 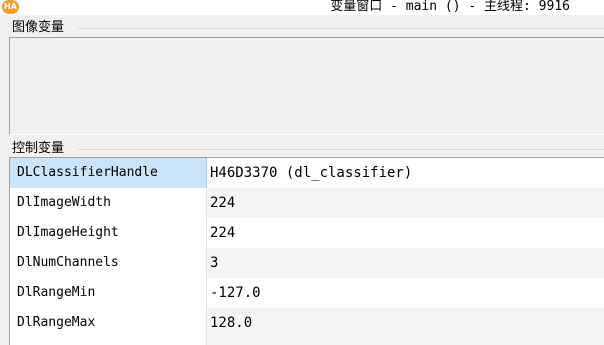 What do you see at coordinates (405, 263) in the screenshot?
I see `variable-value: 3` at bounding box center [405, 263].